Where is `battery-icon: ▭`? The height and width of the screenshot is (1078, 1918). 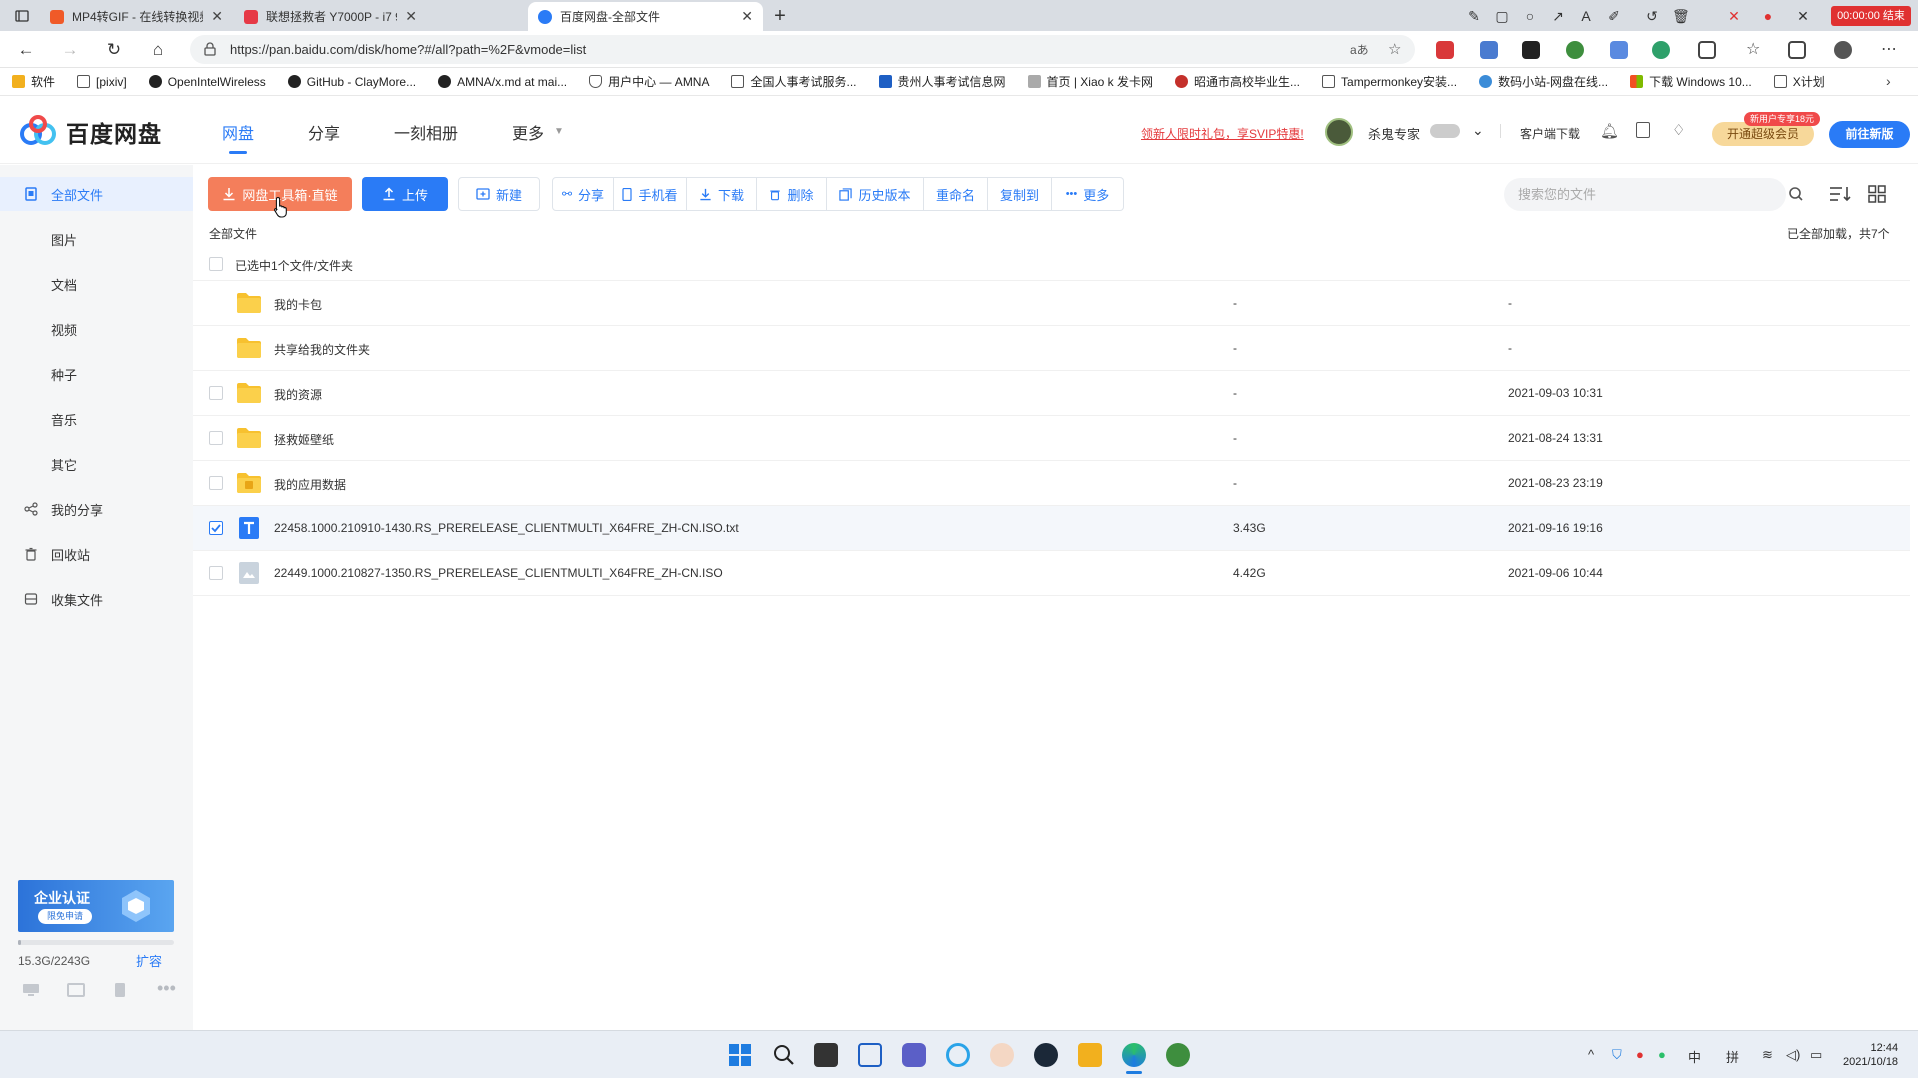
battery-icon: ▭ is located at coordinates (1816, 1055).